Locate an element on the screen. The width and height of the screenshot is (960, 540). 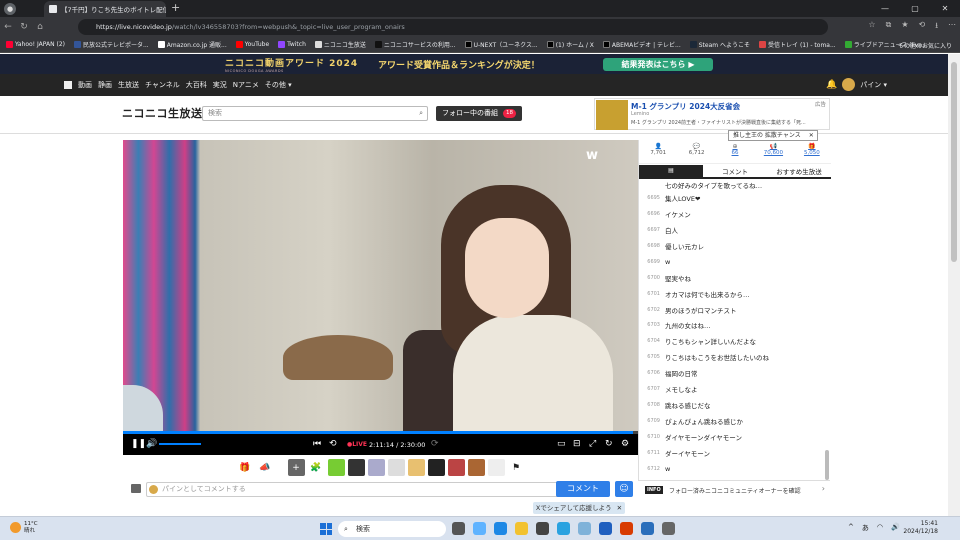
player-settings-icon: ⚙ is located at coordinates (625, 444).